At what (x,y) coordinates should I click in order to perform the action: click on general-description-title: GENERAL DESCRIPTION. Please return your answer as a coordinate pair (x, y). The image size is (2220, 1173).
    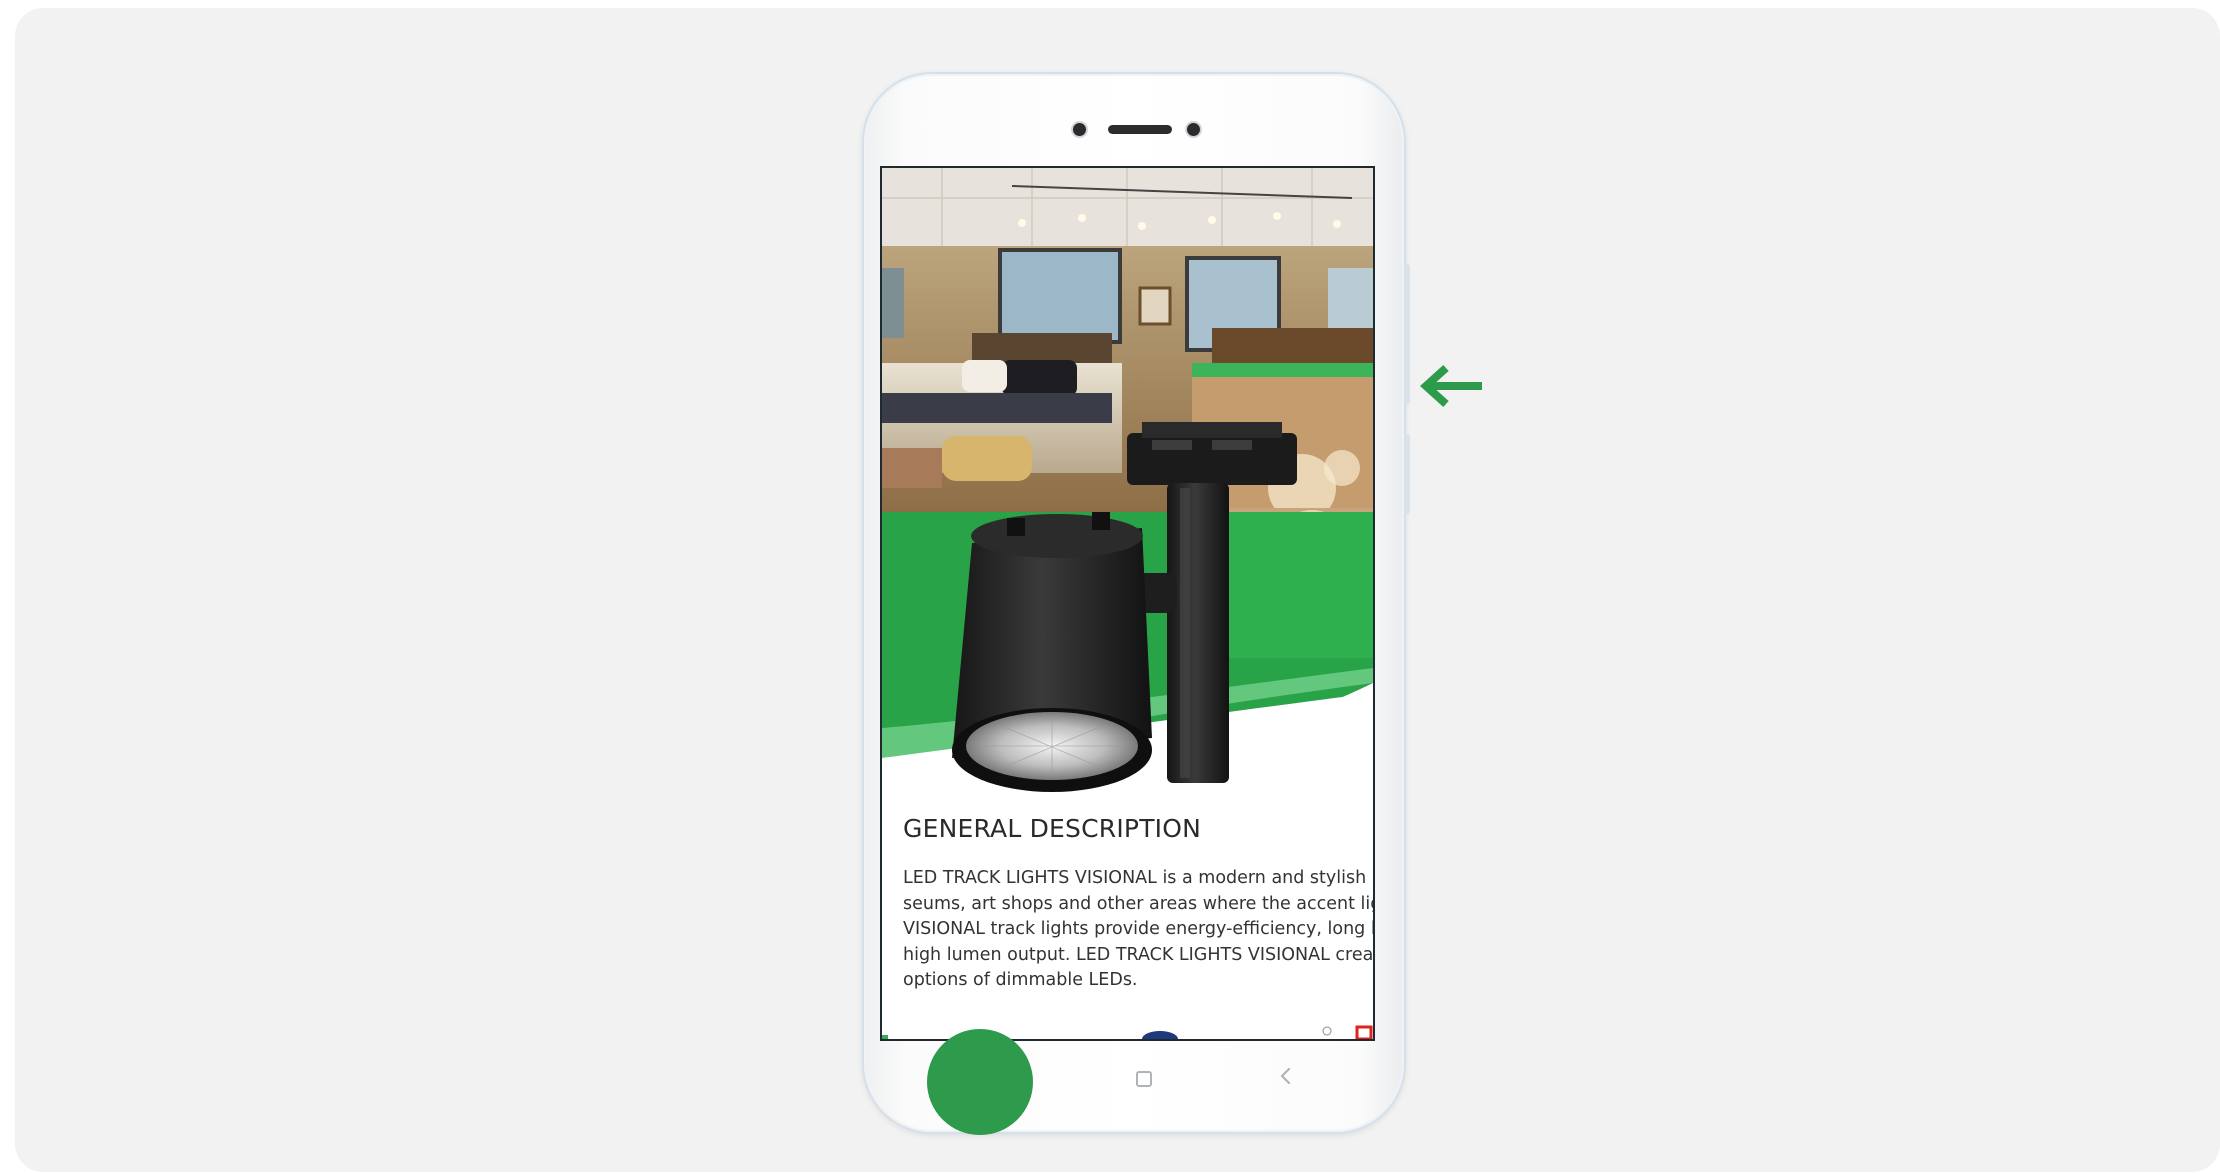
    Looking at the image, I should click on (1052, 828).